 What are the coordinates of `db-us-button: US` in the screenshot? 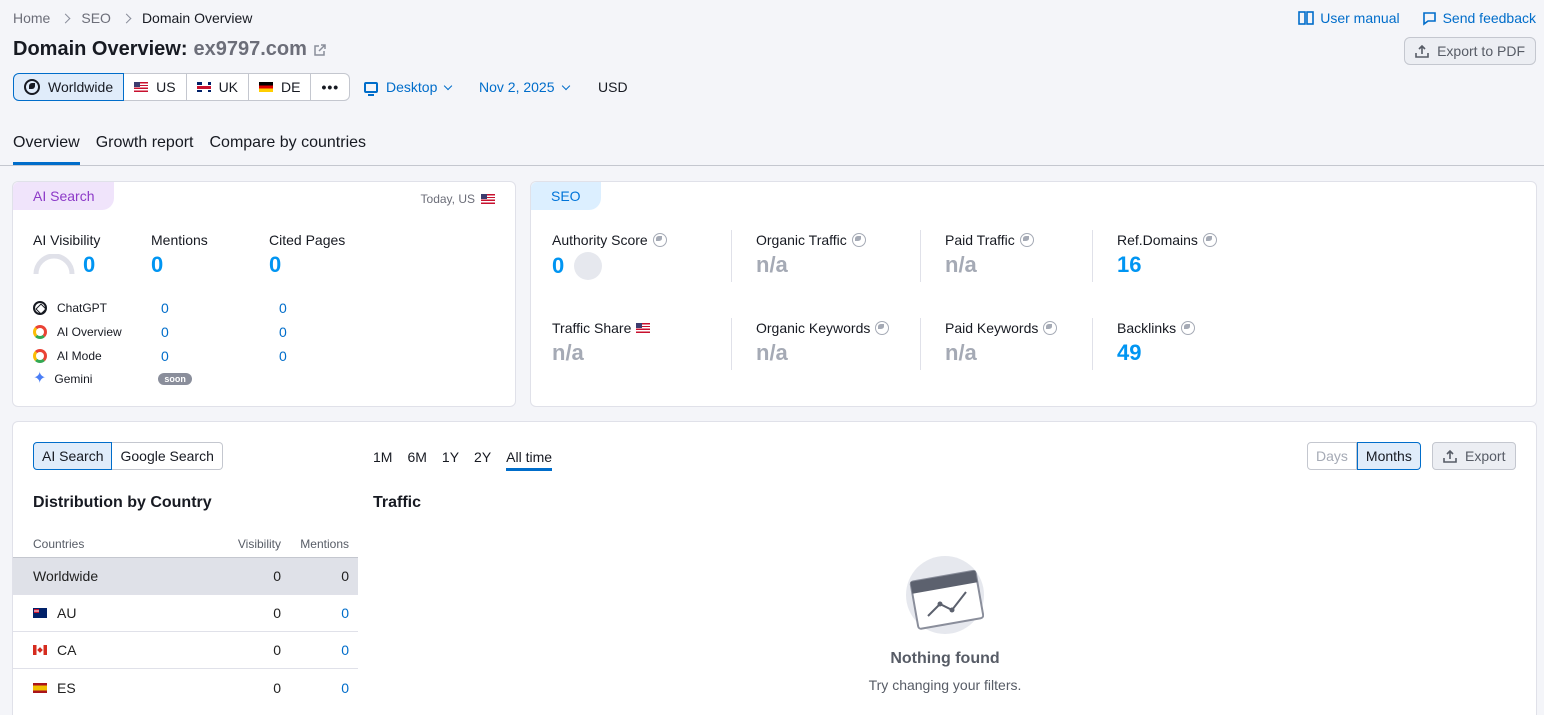 It's located at (155, 87).